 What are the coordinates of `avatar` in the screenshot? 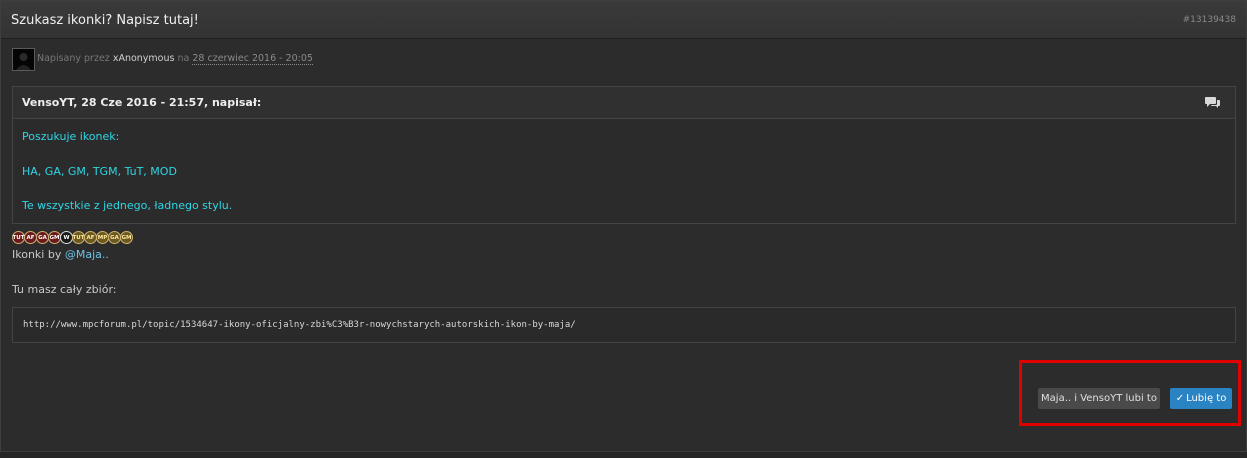 It's located at (23, 59).